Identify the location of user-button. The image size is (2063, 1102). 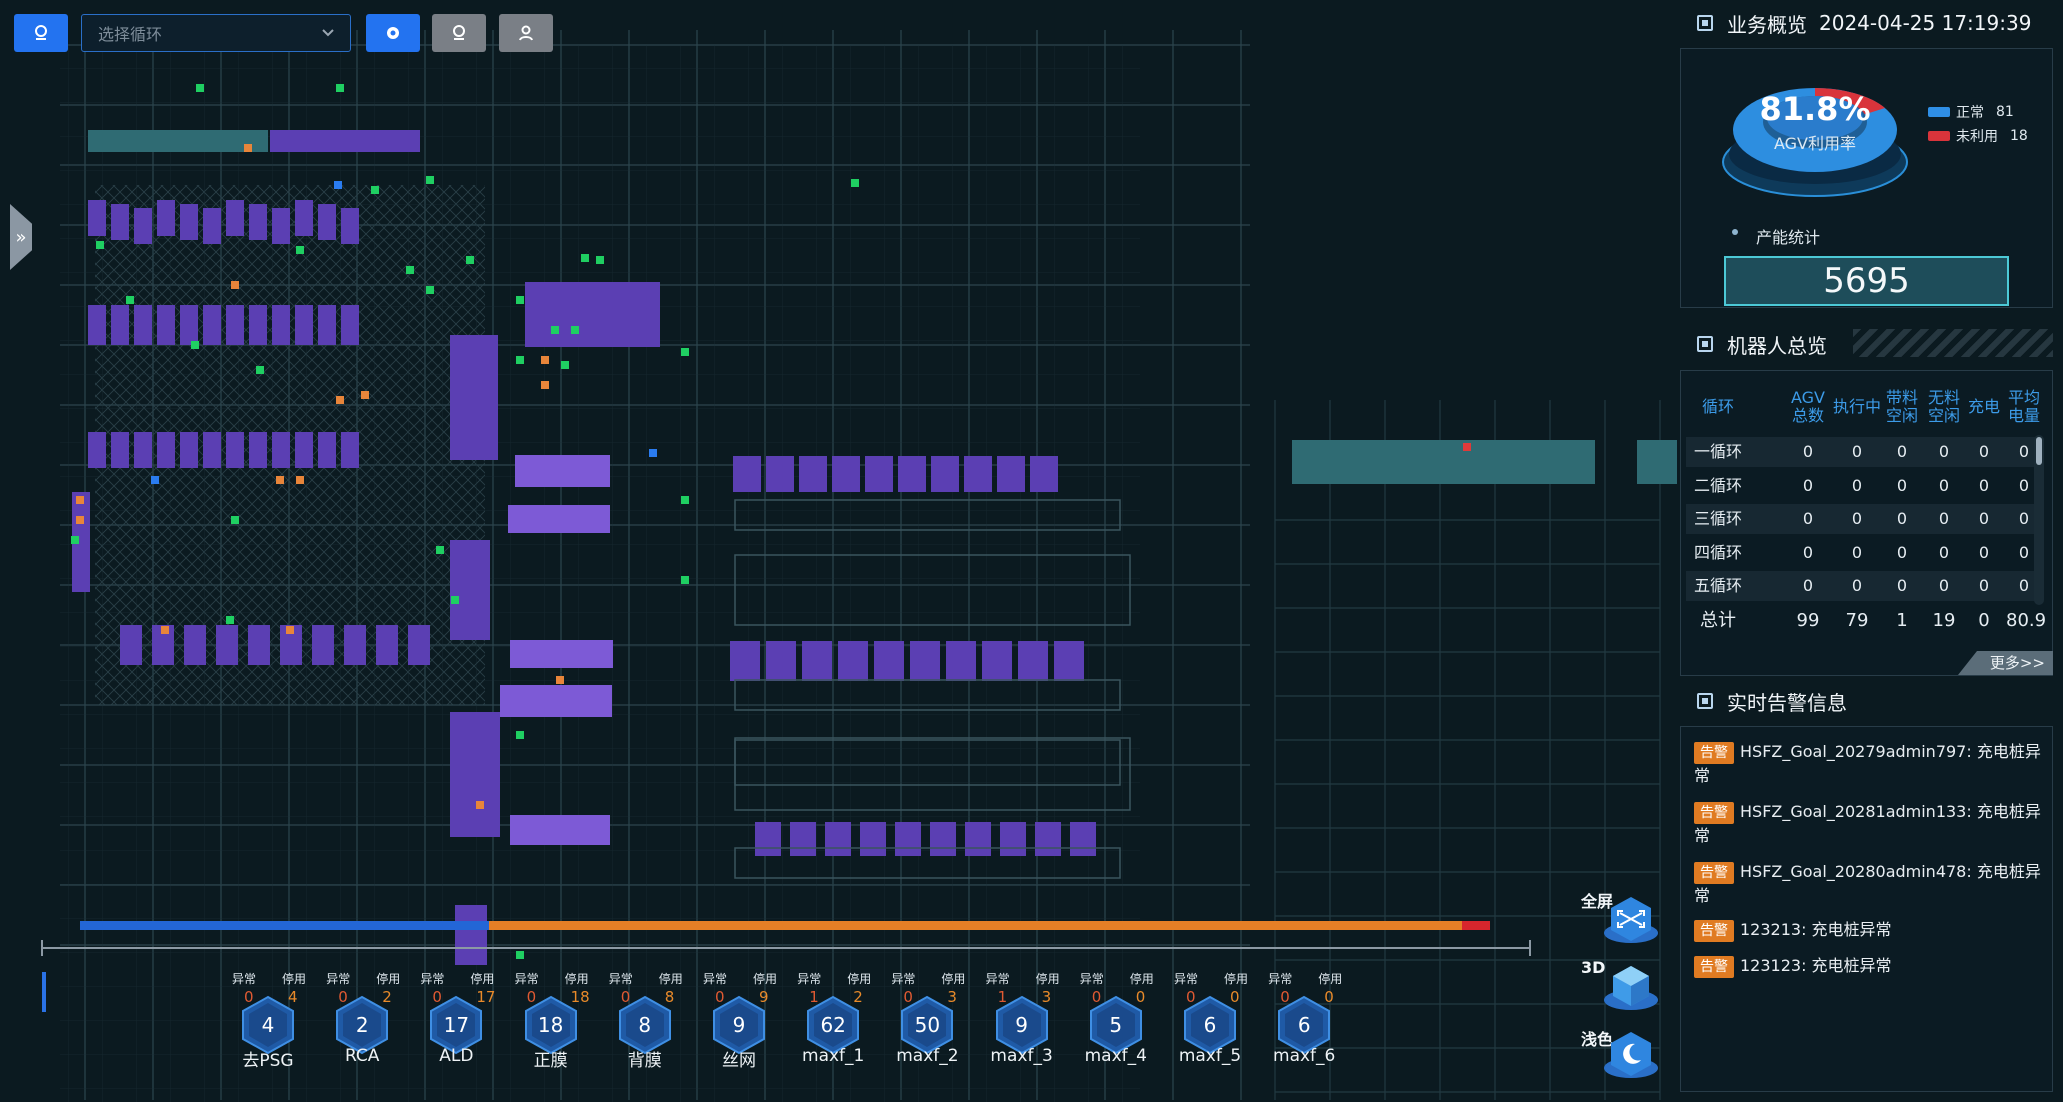
(526, 33).